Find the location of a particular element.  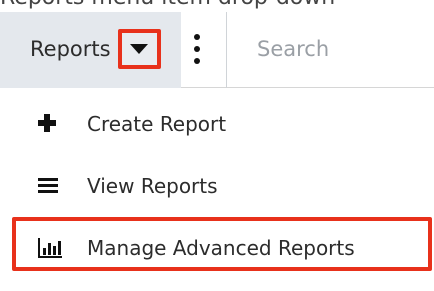

navbar-divider is located at coordinates (226, 50).